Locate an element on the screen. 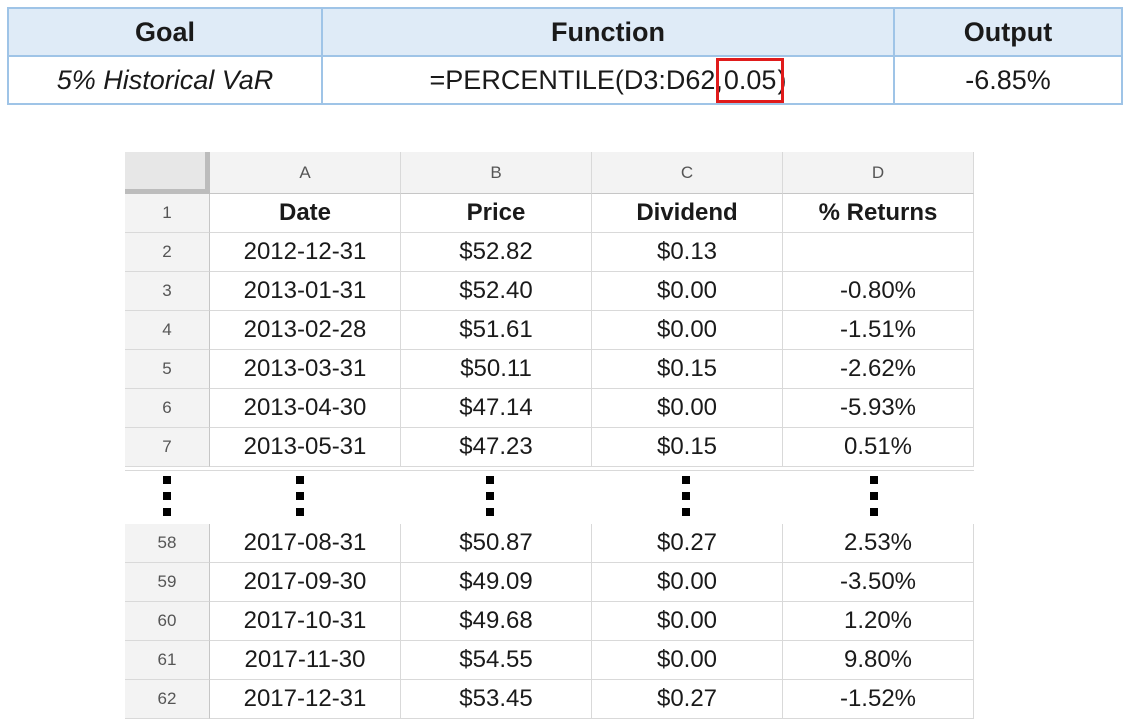  cell-price: $50.87 is located at coordinates (496, 543).